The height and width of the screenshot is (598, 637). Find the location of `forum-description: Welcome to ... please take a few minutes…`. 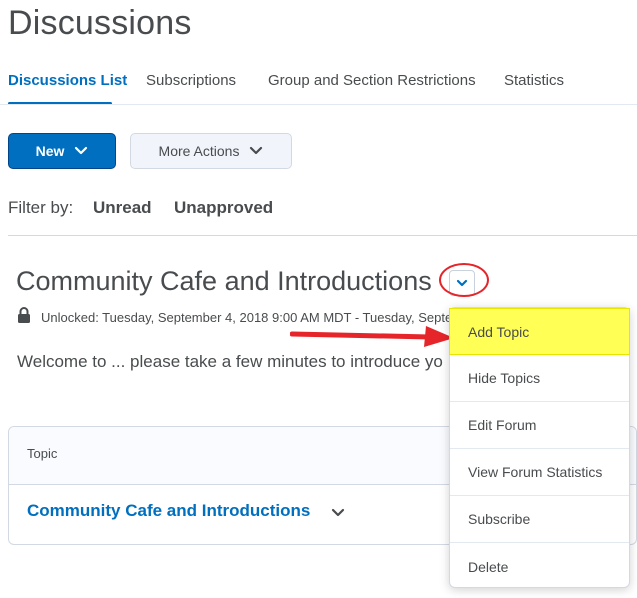

forum-description: Welcome to ... please take a few minutes… is located at coordinates (230, 361).